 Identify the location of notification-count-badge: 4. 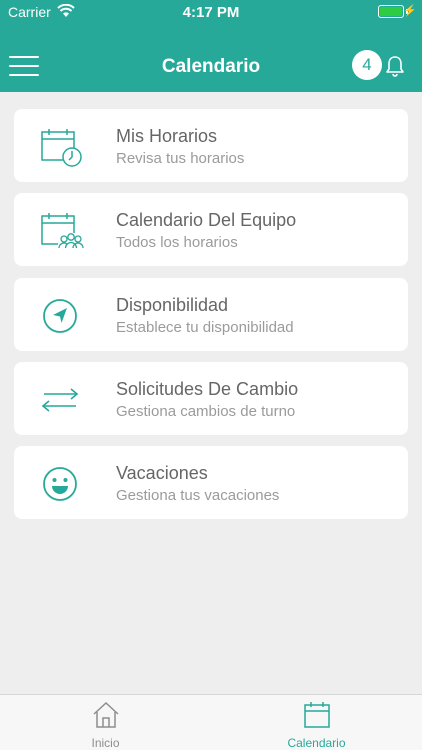
(367, 65).